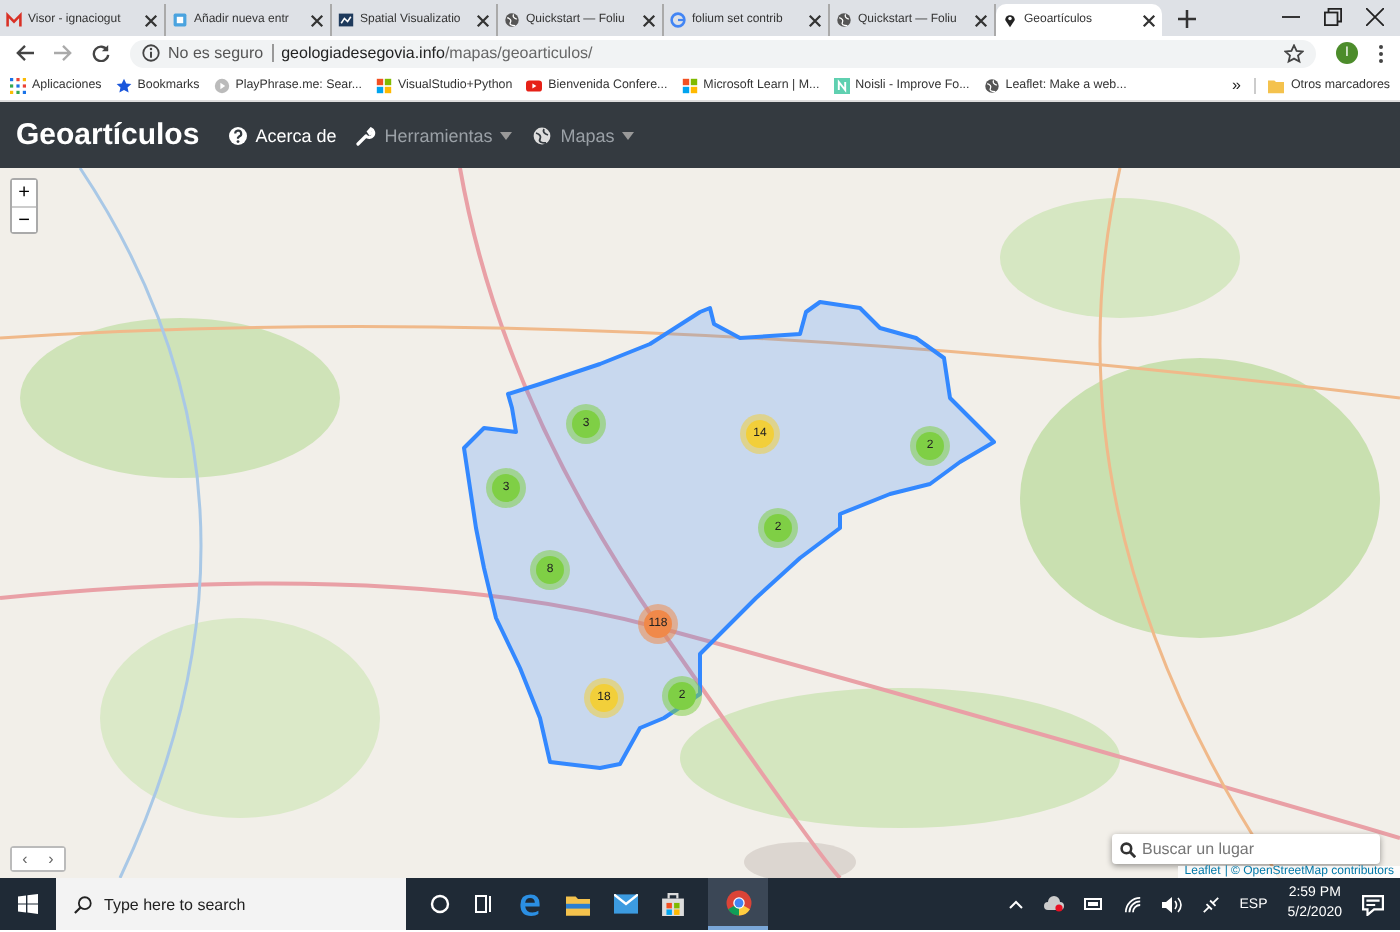  What do you see at coordinates (346, 20) in the screenshot?
I see `chart-icon` at bounding box center [346, 20].